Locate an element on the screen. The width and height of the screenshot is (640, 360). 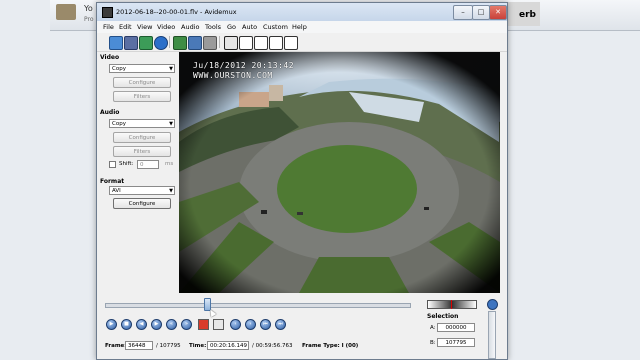
format-value: AVI is located at coordinates (116, 191).